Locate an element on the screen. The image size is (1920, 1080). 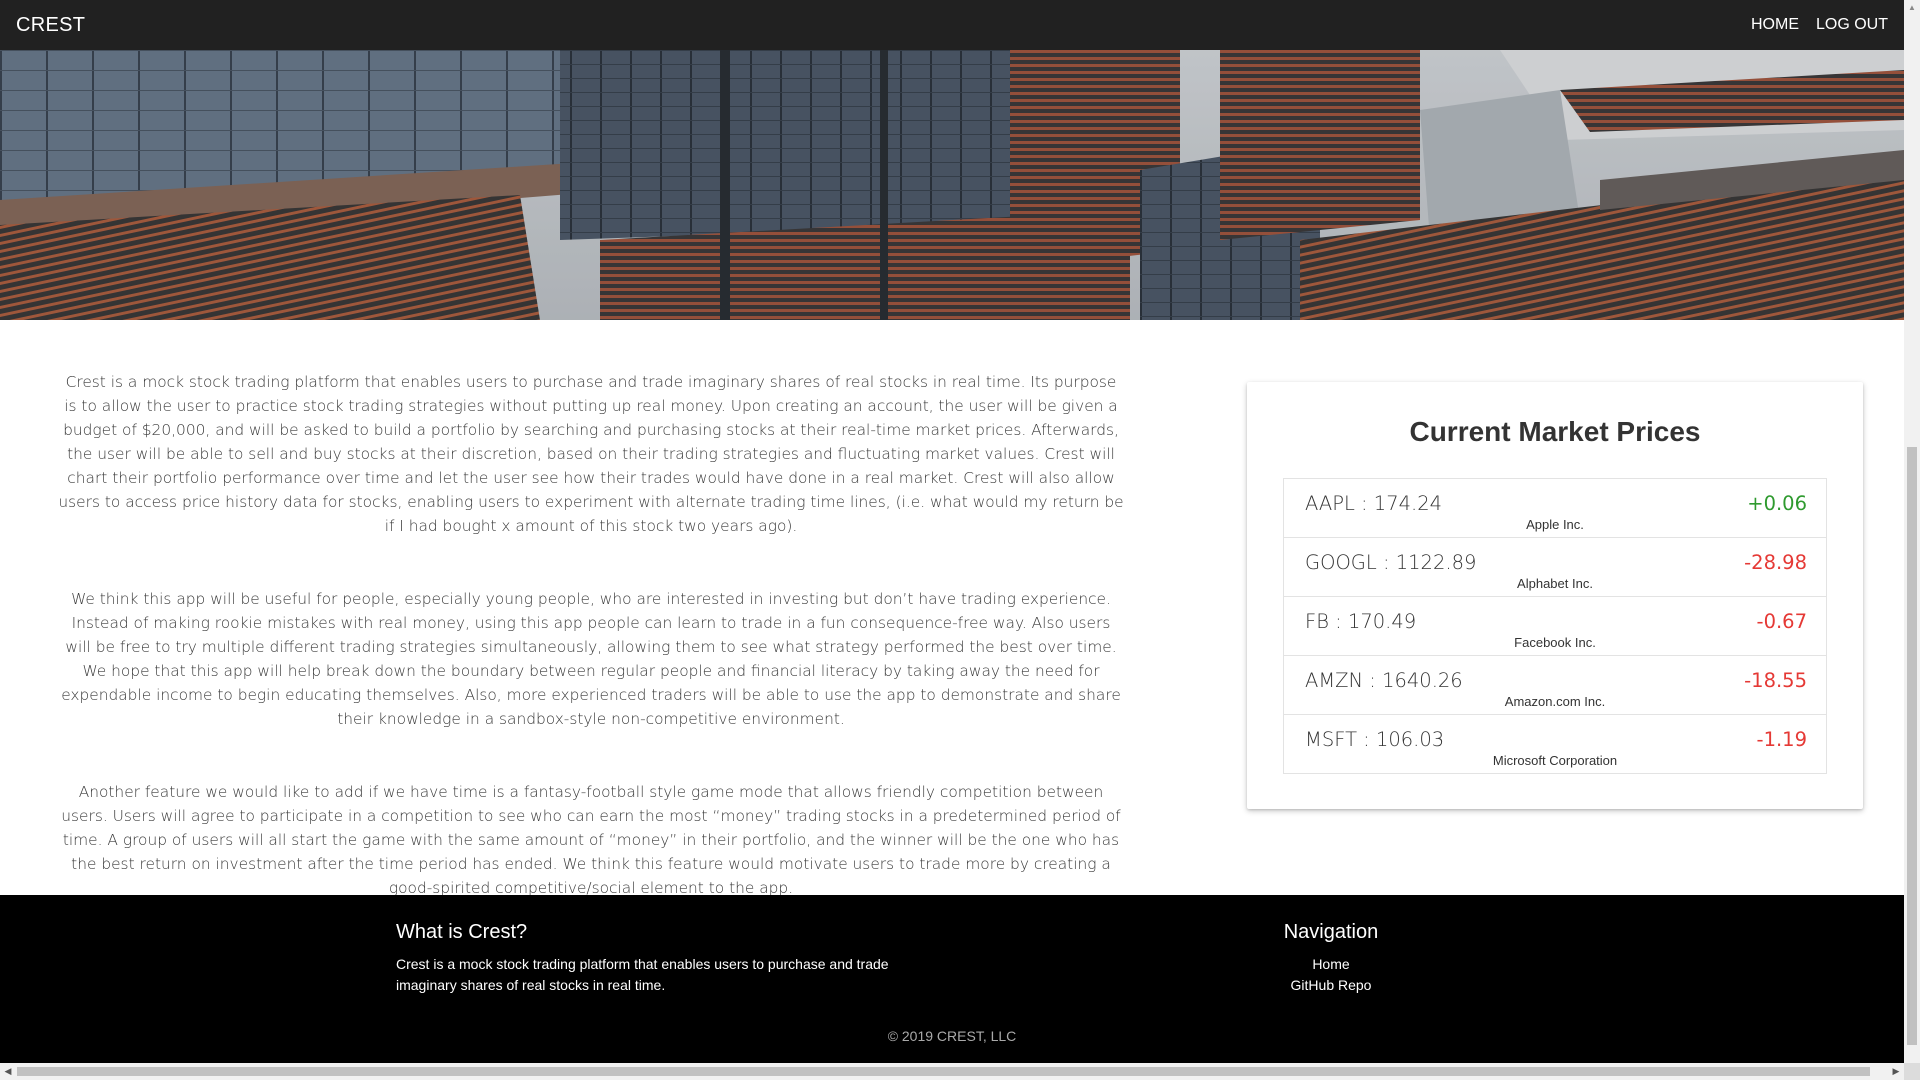
footer-nav-heading: Navigation is located at coordinates (1331, 932).